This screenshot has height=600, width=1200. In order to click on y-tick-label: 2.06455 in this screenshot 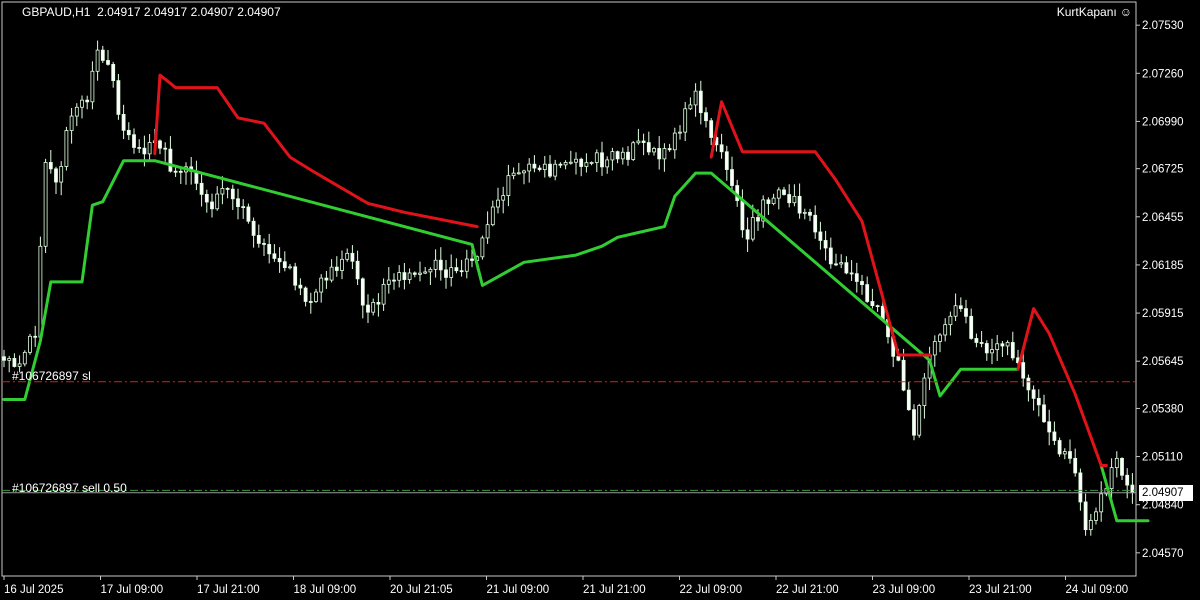, I will do `click(1163, 218)`.